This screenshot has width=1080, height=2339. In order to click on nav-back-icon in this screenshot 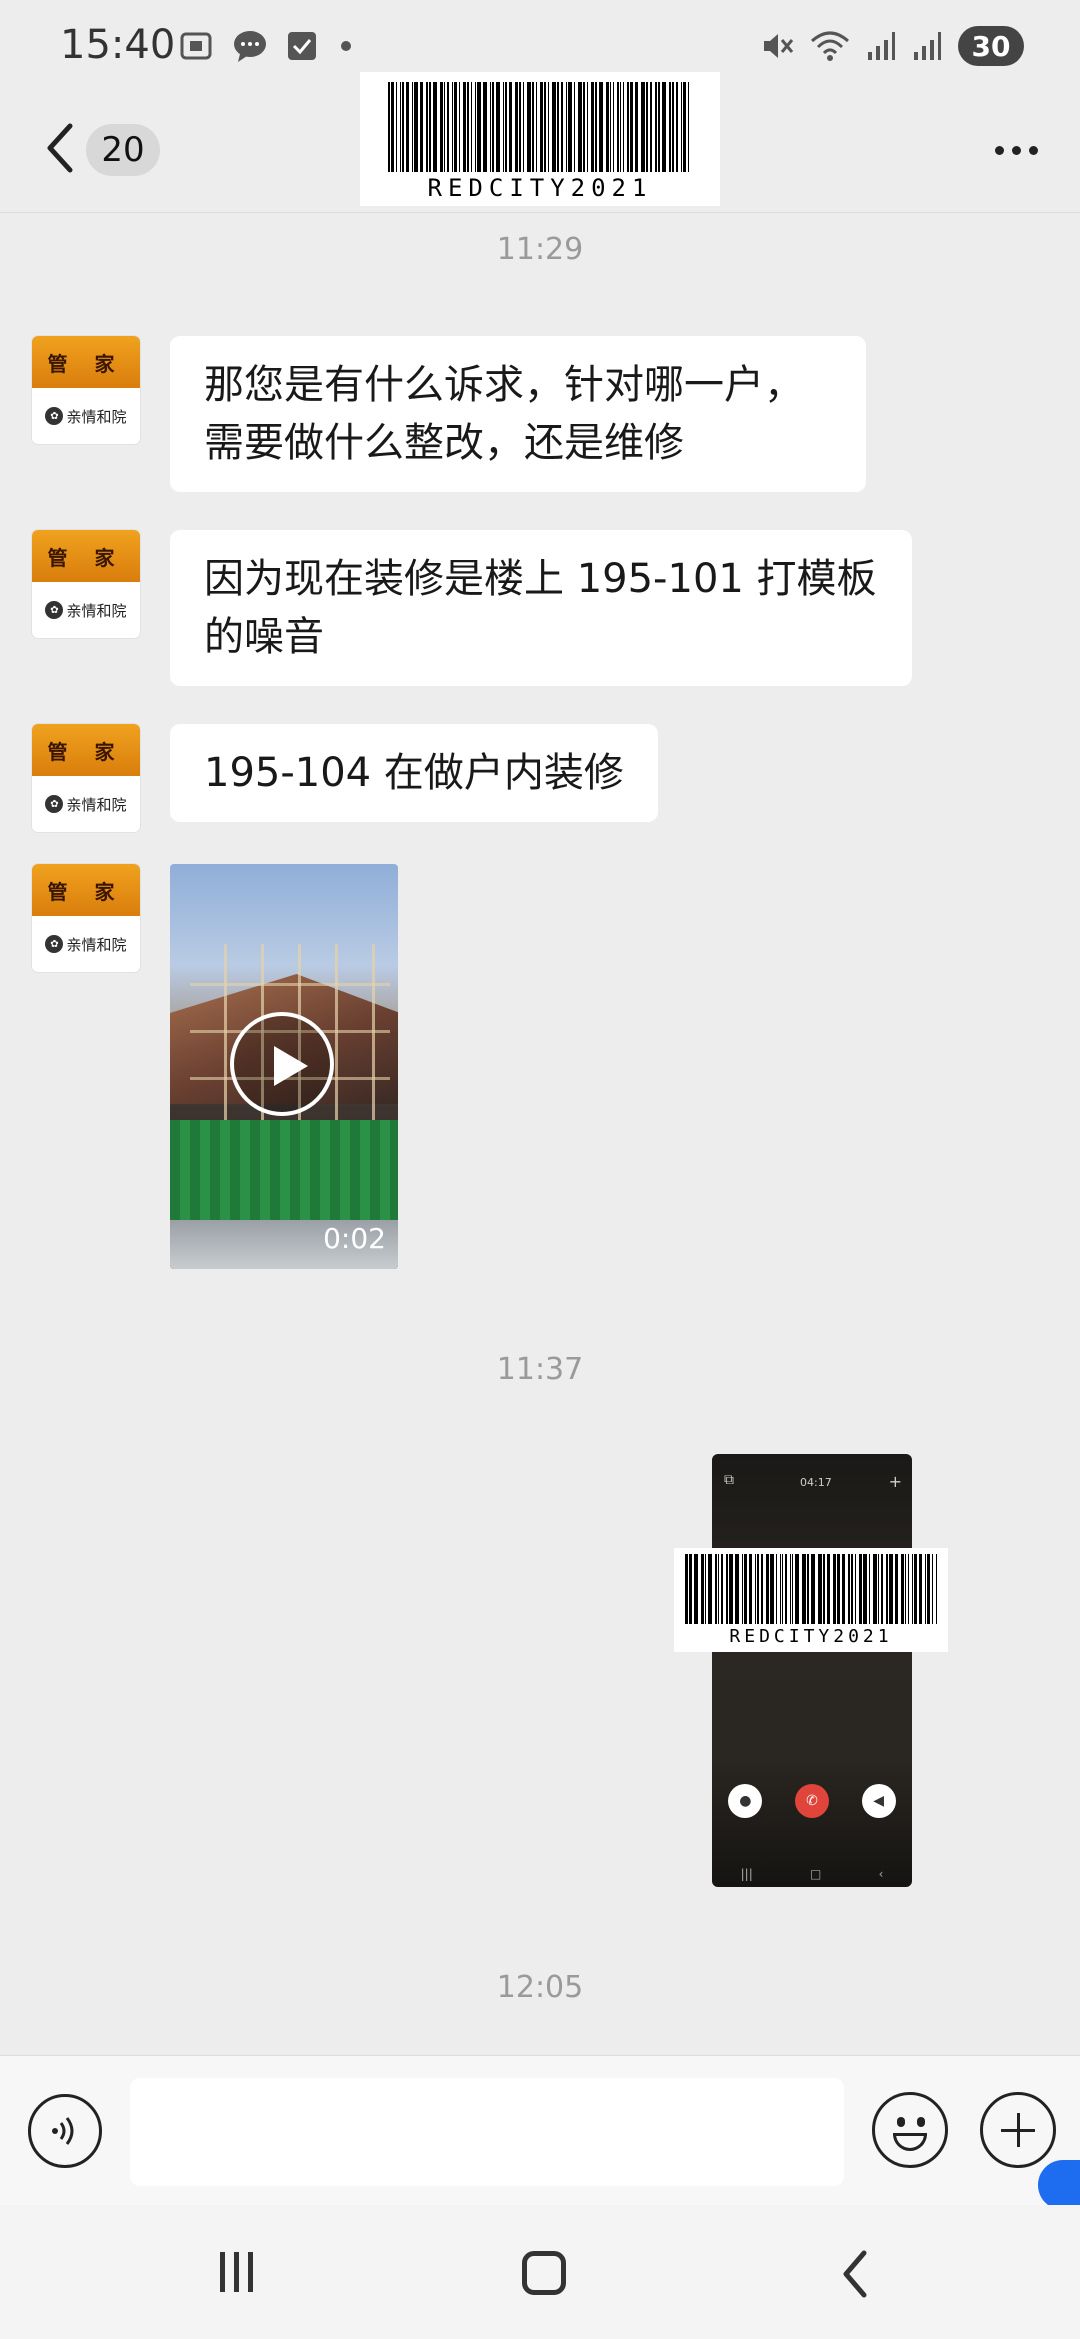, I will do `click(856, 2274)`.